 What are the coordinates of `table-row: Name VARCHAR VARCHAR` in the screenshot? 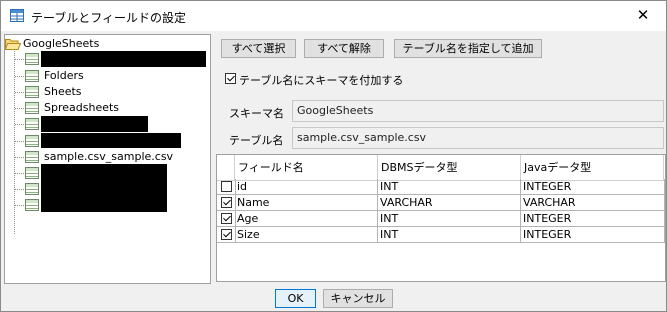 It's located at (441, 203).